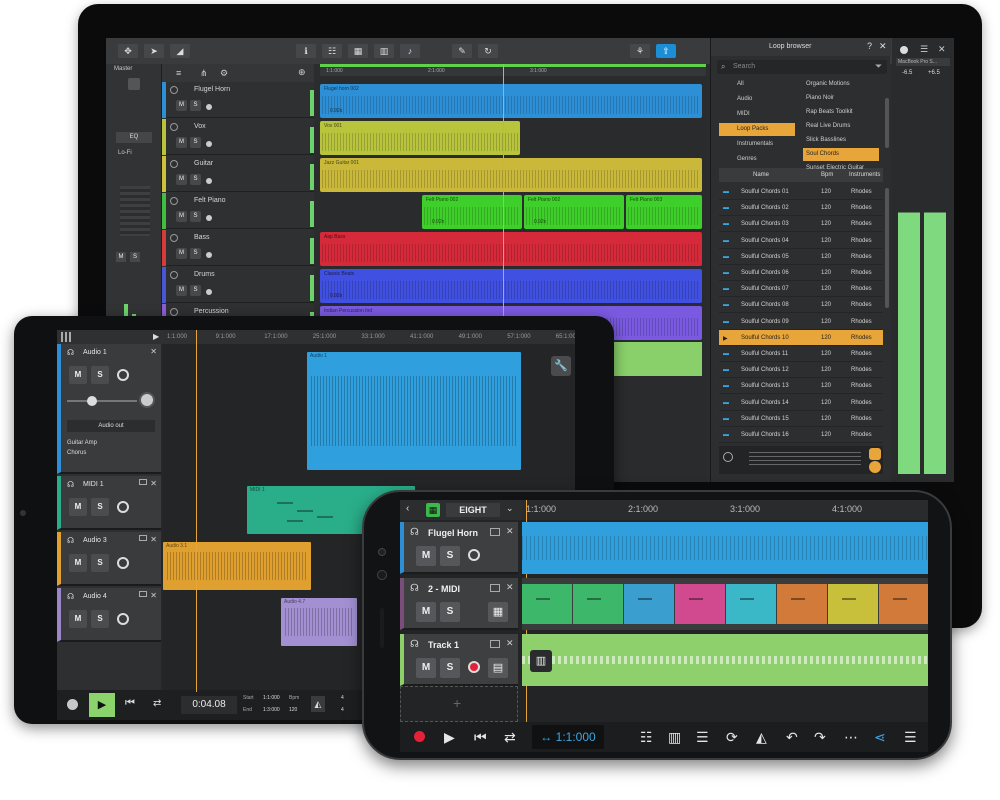 The image size is (1000, 800). I want to click on tablet-loop-icon: ⇄, so click(157, 703).